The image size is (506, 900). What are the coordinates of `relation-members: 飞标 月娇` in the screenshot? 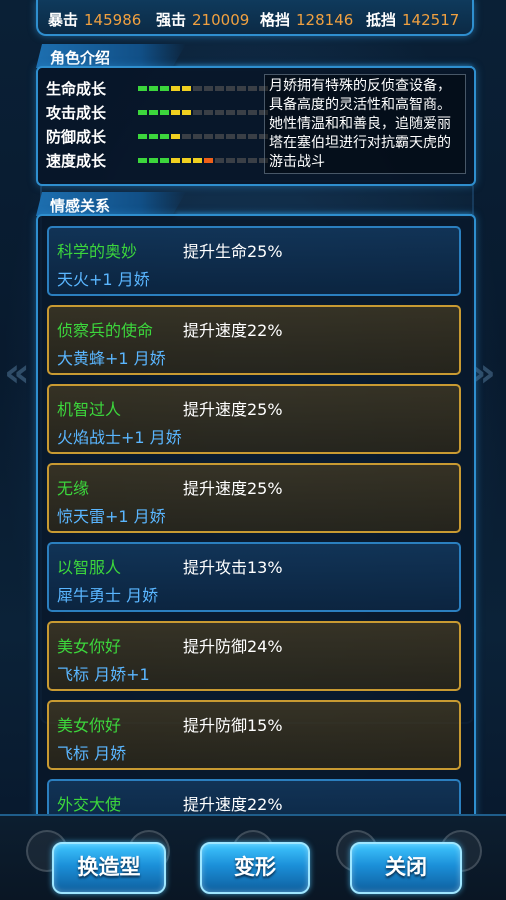 It's located at (92, 753).